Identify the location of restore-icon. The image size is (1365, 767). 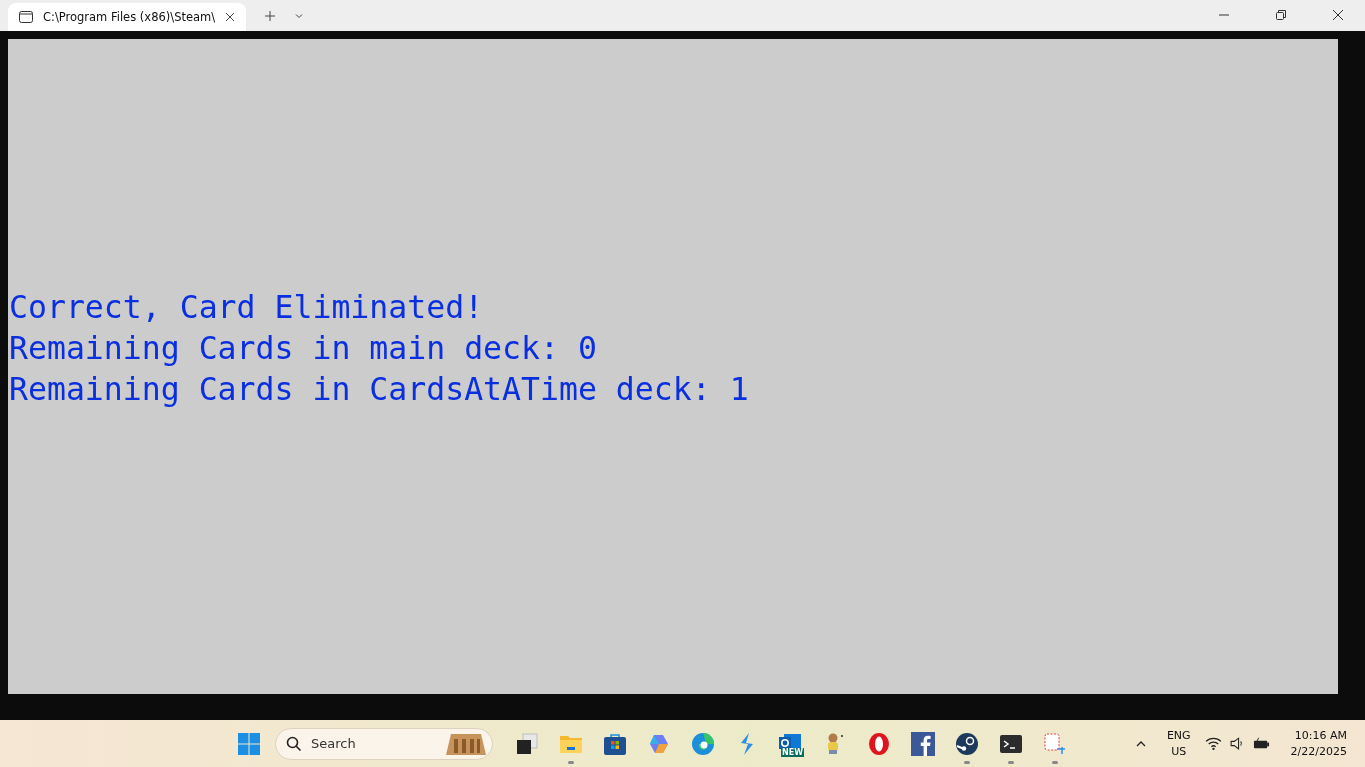
(1281, 15).